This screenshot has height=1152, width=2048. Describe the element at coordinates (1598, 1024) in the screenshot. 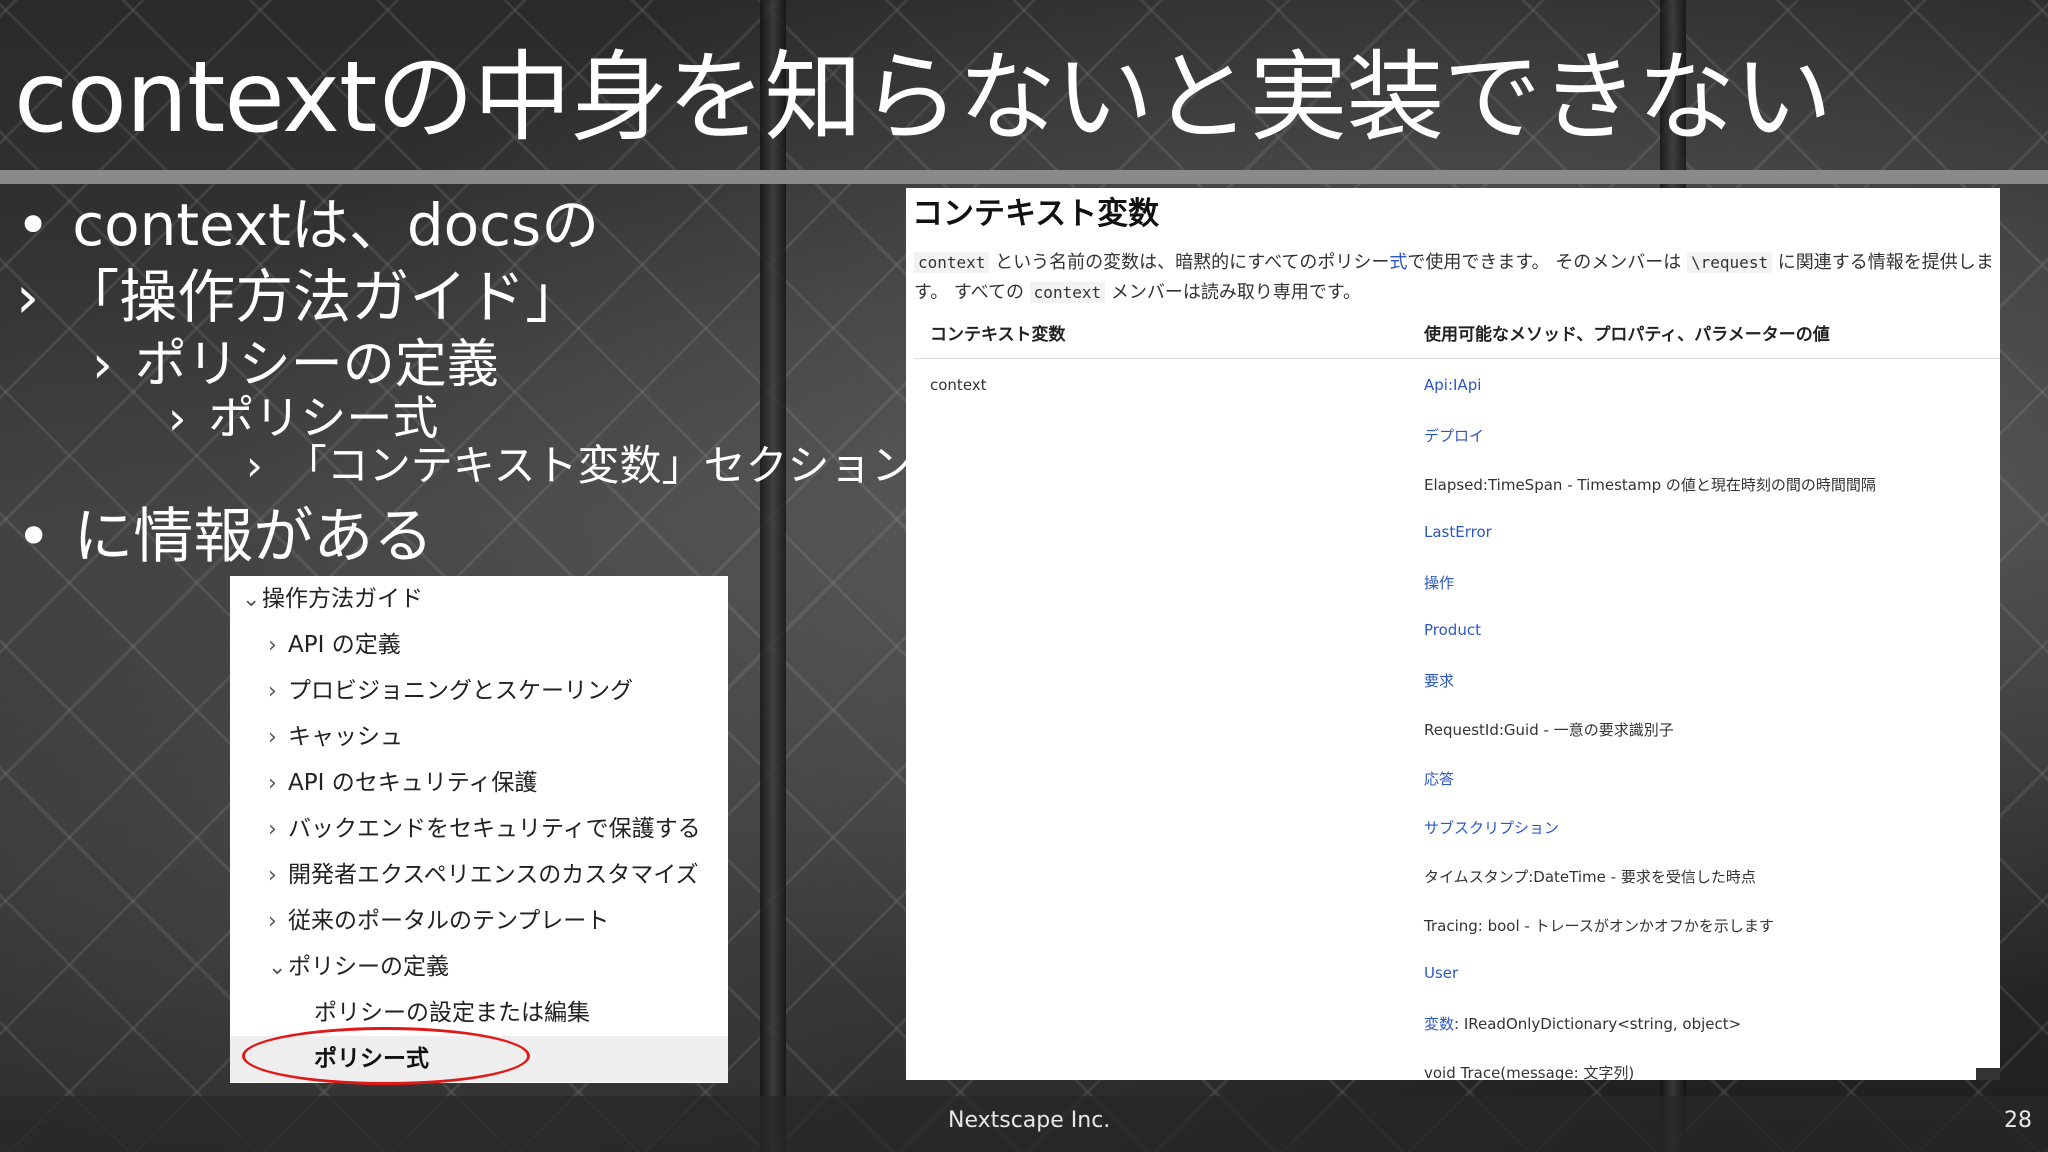

I see `member-text: : IReadOnlyDictionary<string, object>` at that location.